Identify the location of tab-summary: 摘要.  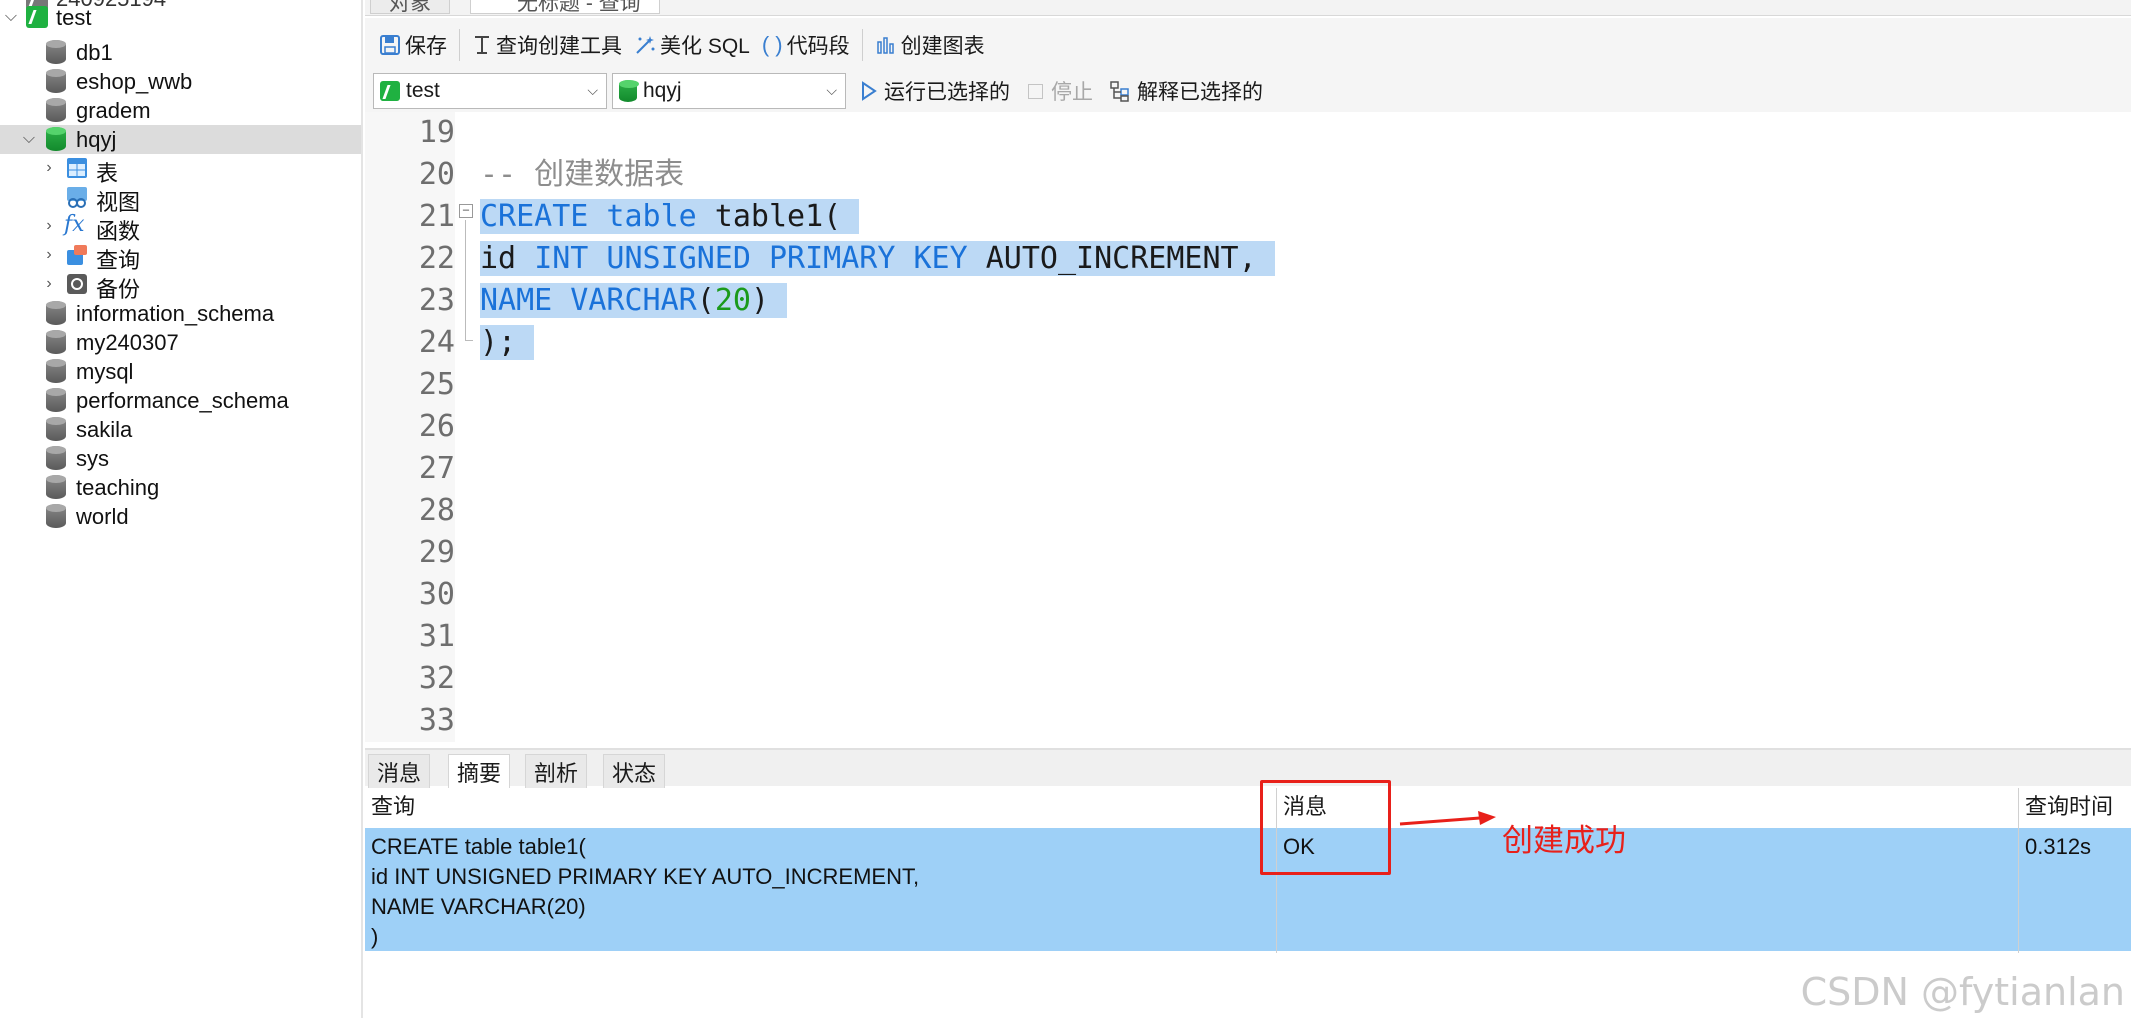
(479, 771).